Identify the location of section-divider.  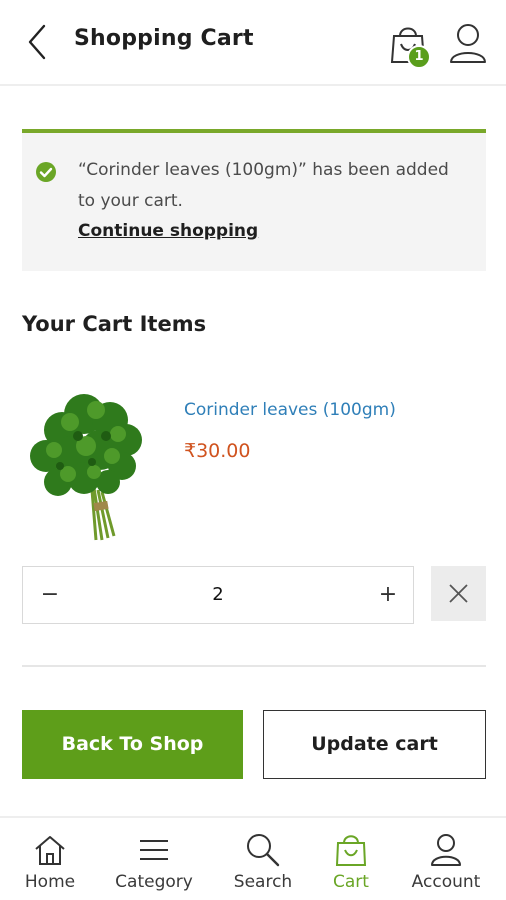
(254, 666).